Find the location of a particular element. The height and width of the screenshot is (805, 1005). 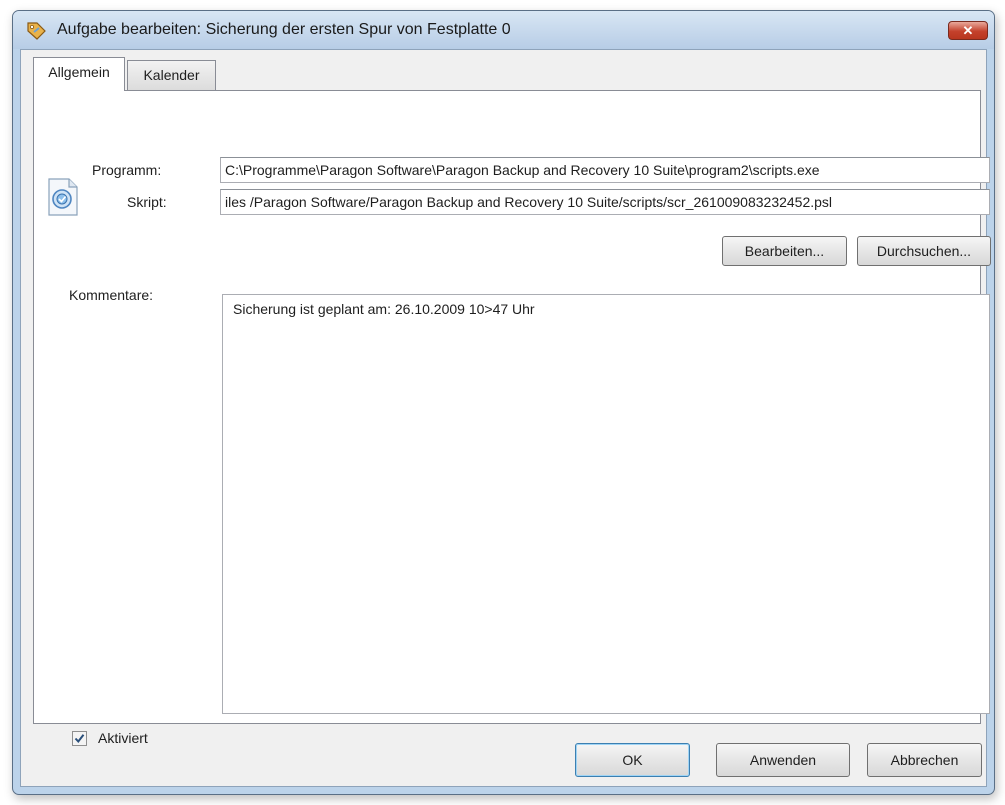

tab-kalender: Kalender is located at coordinates (171, 75).